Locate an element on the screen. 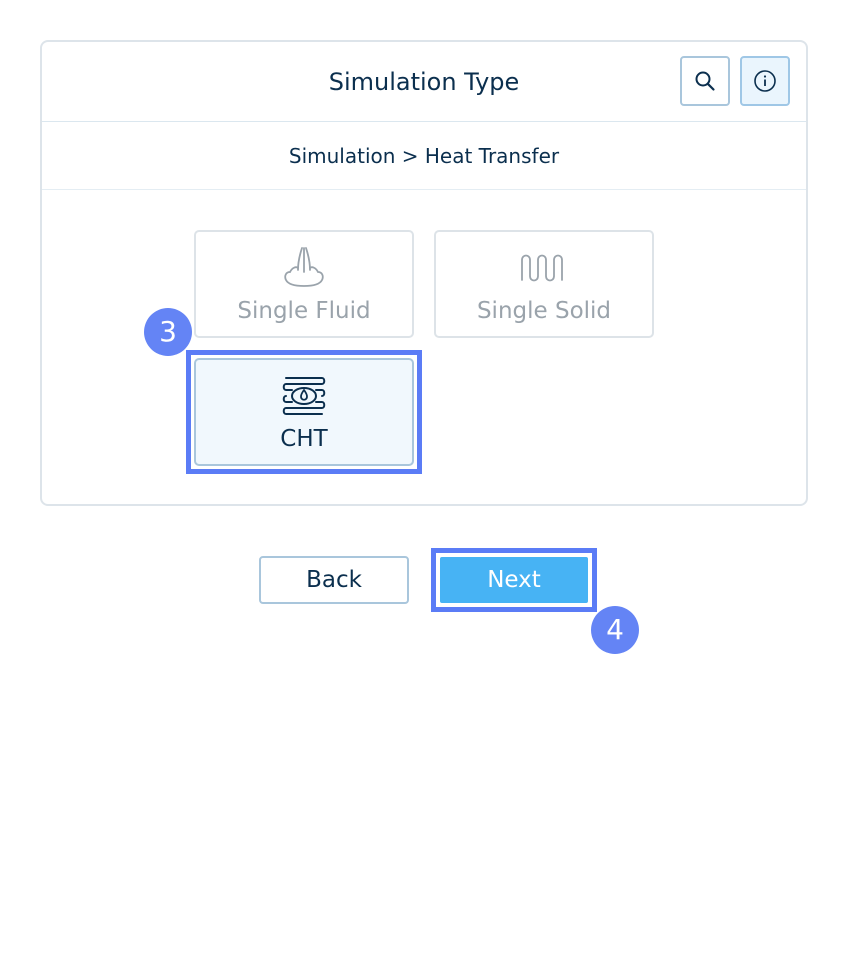  panel-header: Simulation Type is located at coordinates (424, 82).